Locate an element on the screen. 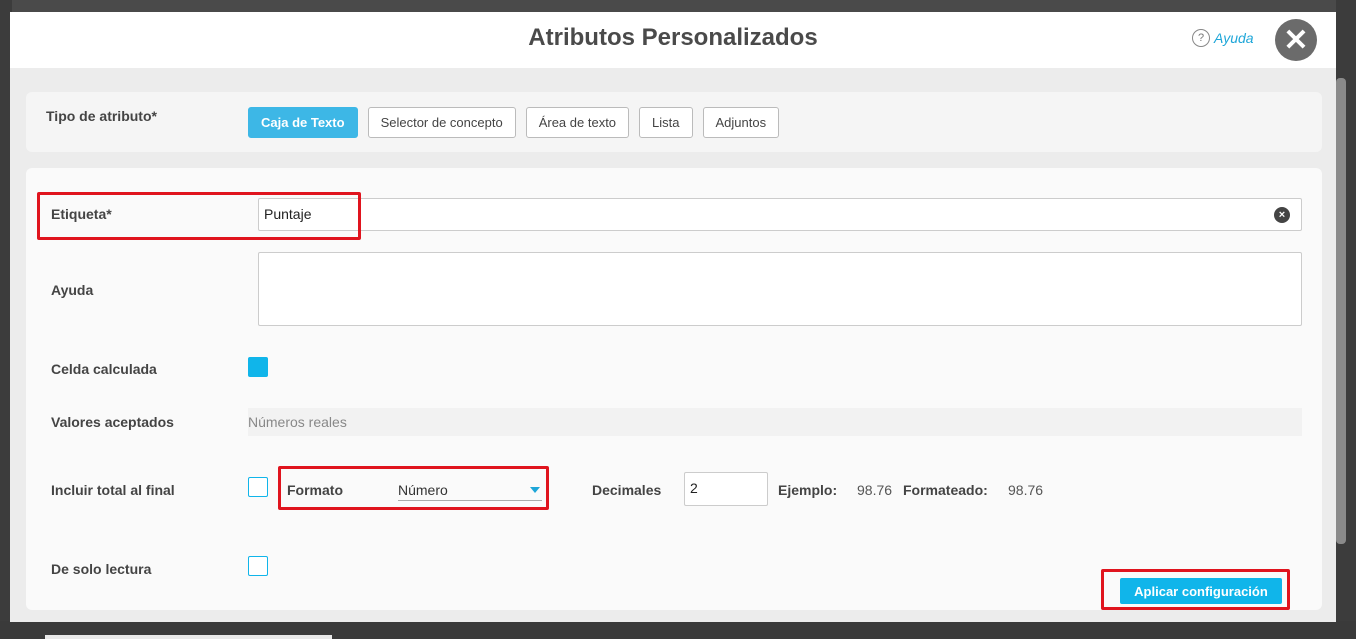 This screenshot has width=1356, height=639. type-button-list: Lista is located at coordinates (666, 122).